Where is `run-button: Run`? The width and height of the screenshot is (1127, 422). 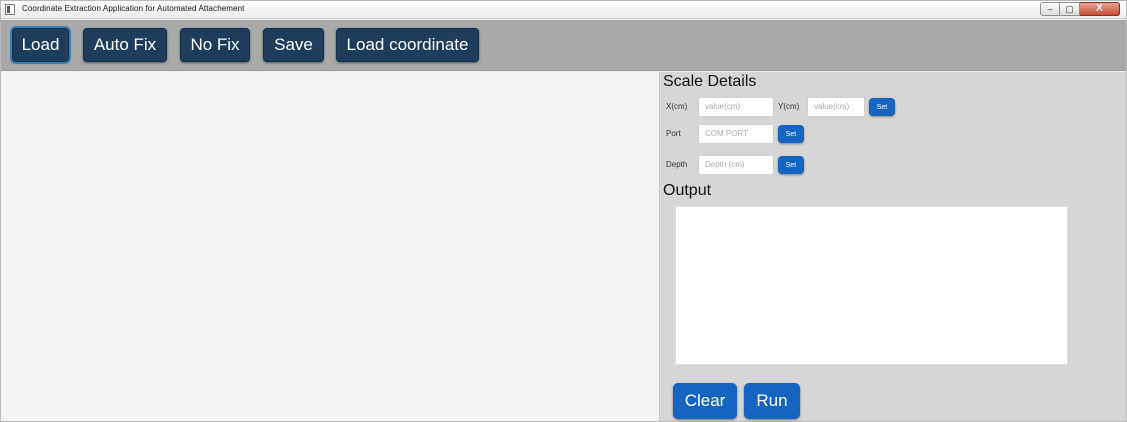 run-button: Run is located at coordinates (772, 401).